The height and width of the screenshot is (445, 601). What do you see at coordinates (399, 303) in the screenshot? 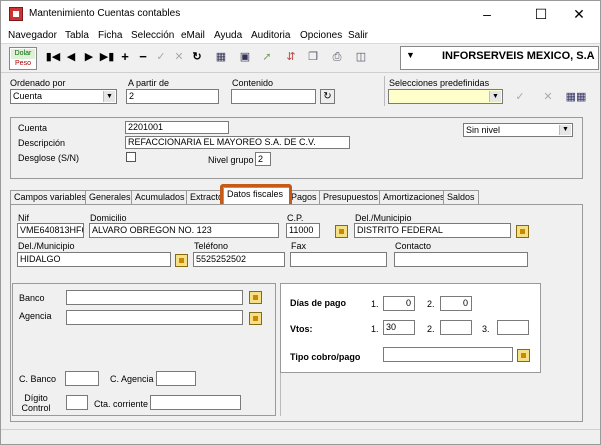
I see `dias-pago-1-input: 0` at bounding box center [399, 303].